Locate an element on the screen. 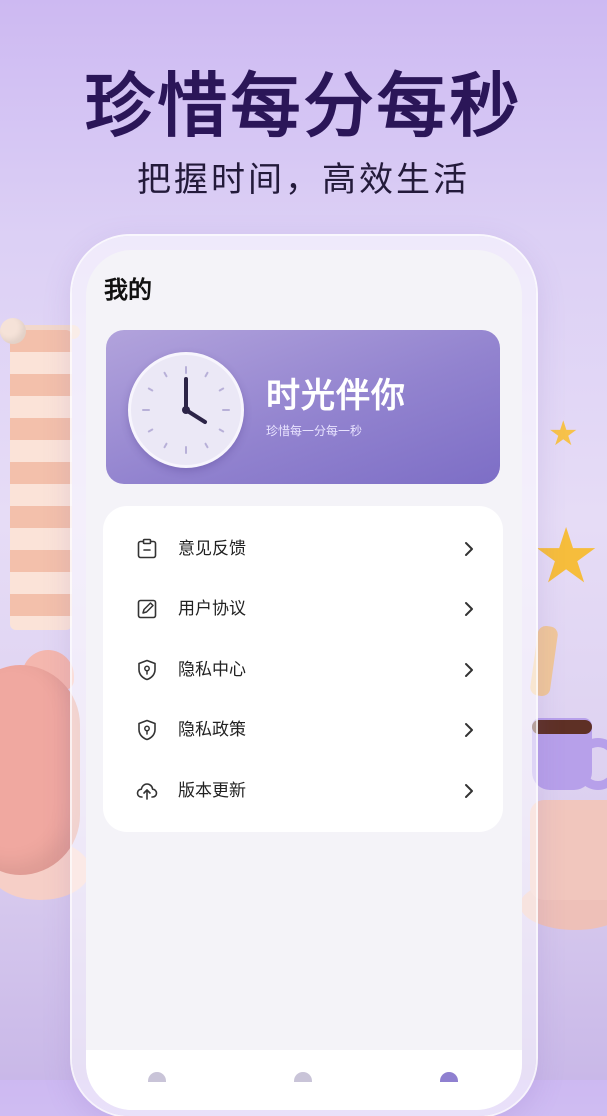  curtain-knob-decoration is located at coordinates (13, 331).